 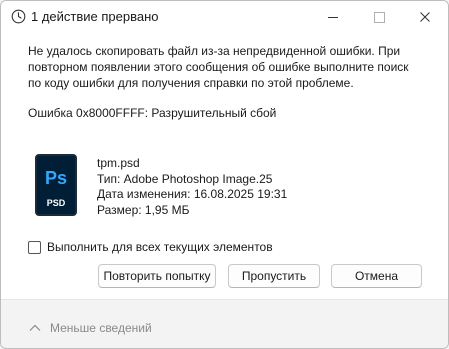 I want to click on maximize-button, so click(x=379, y=17).